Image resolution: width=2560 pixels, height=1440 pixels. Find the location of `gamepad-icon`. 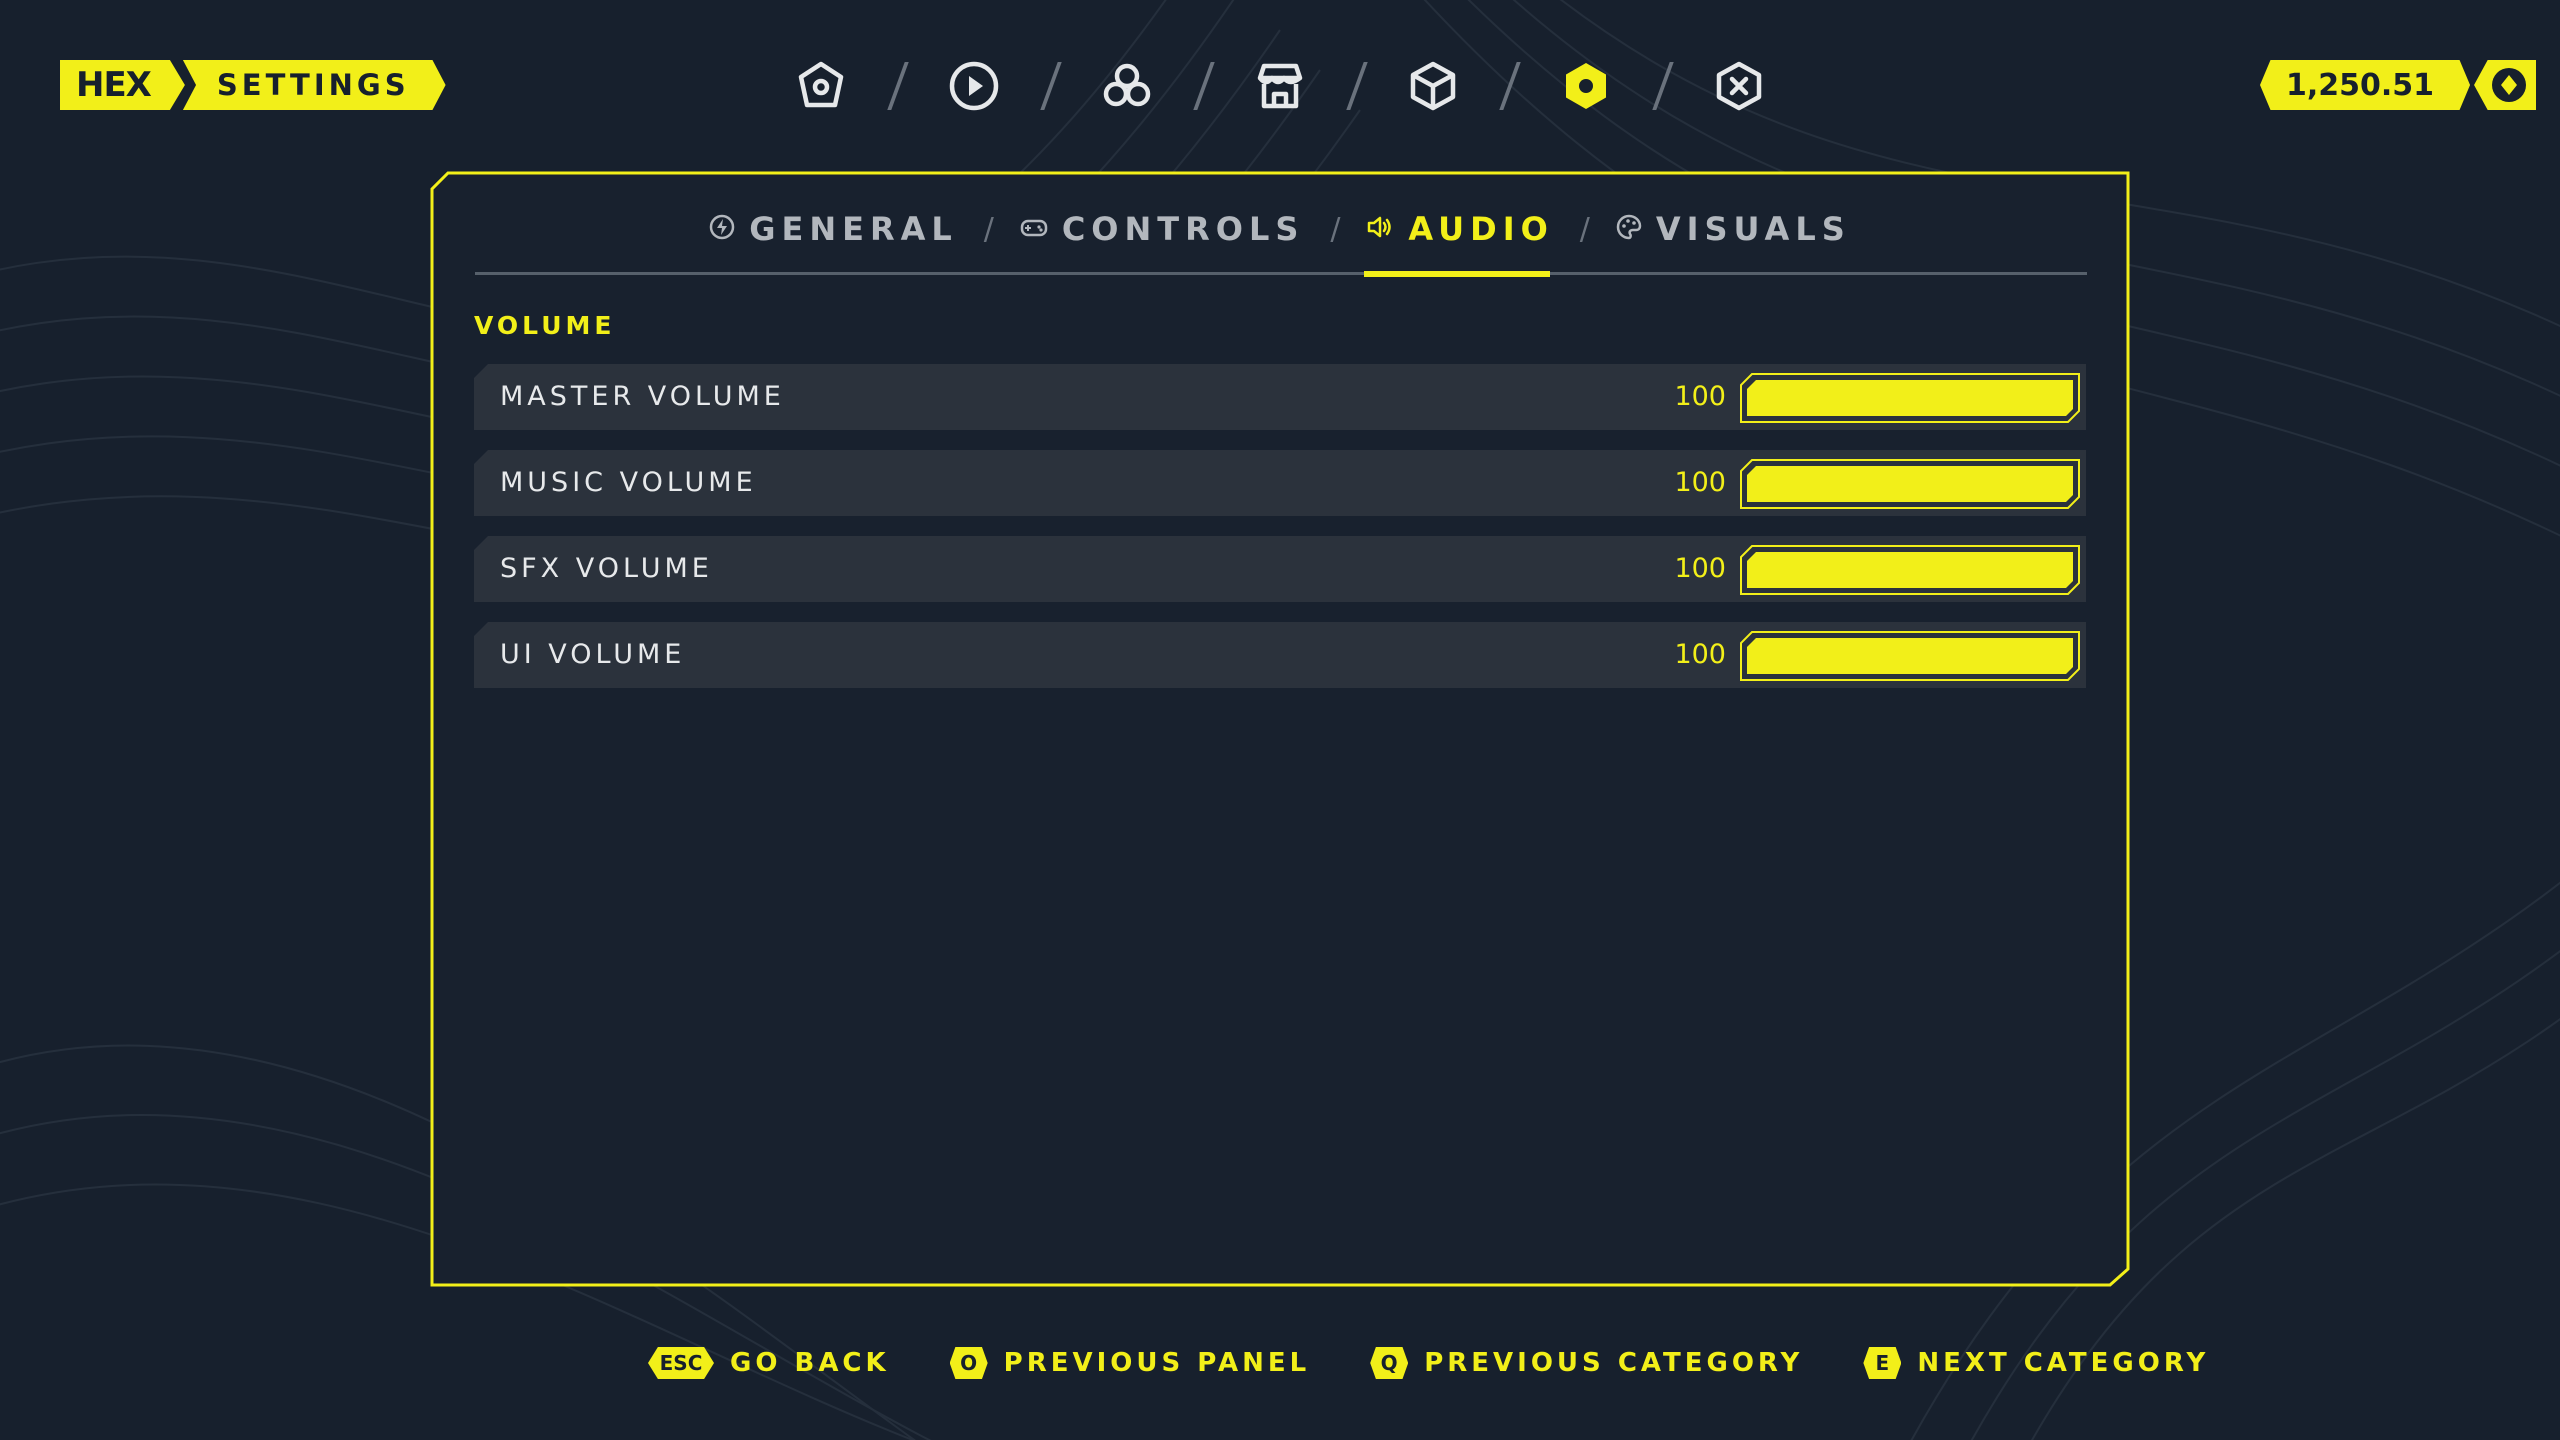

gamepad-icon is located at coordinates (1034, 229).